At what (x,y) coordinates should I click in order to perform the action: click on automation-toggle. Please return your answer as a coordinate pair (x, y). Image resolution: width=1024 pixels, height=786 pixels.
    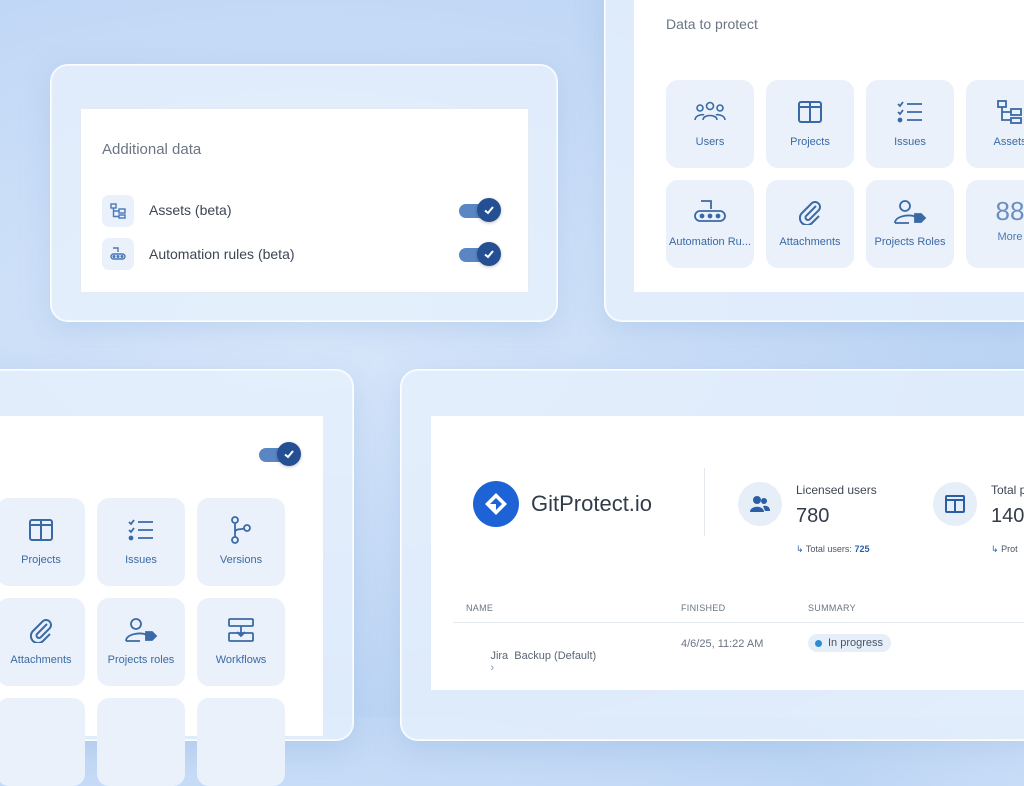
    Looking at the image, I should click on (480, 254).